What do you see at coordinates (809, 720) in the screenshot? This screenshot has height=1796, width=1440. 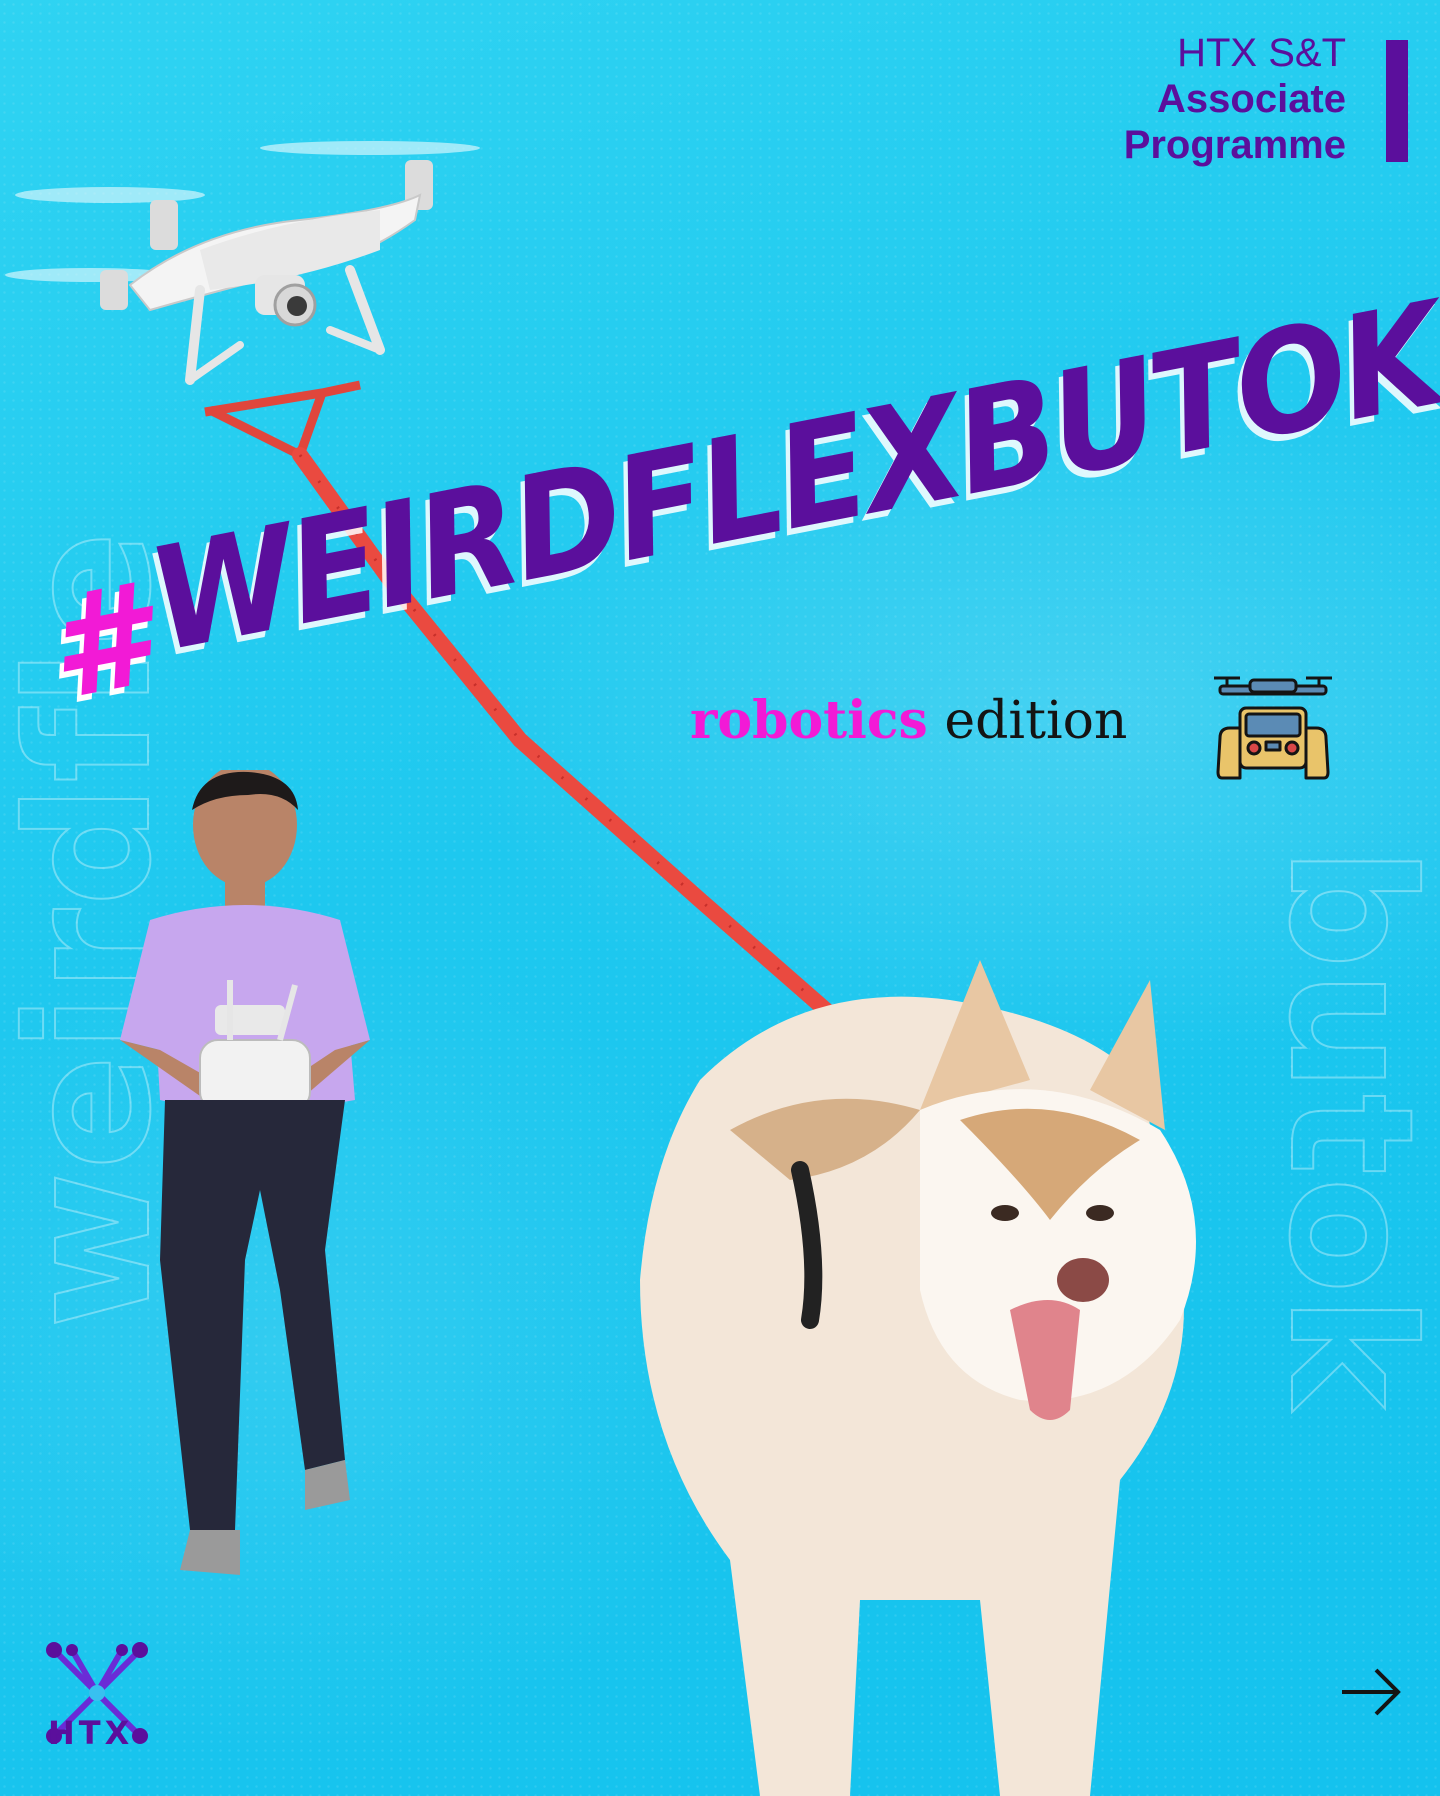 I see `edition-highlight: robotics` at bounding box center [809, 720].